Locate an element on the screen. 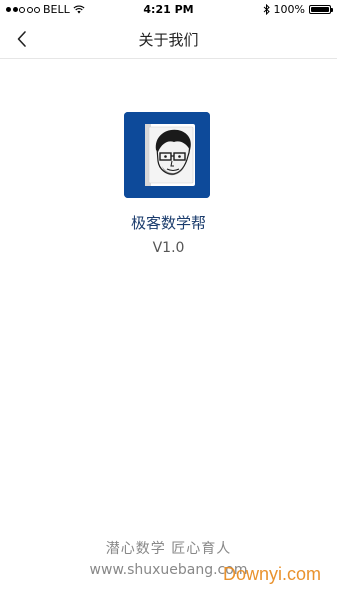  nav-bar: 关于我们 is located at coordinates (168, 39).